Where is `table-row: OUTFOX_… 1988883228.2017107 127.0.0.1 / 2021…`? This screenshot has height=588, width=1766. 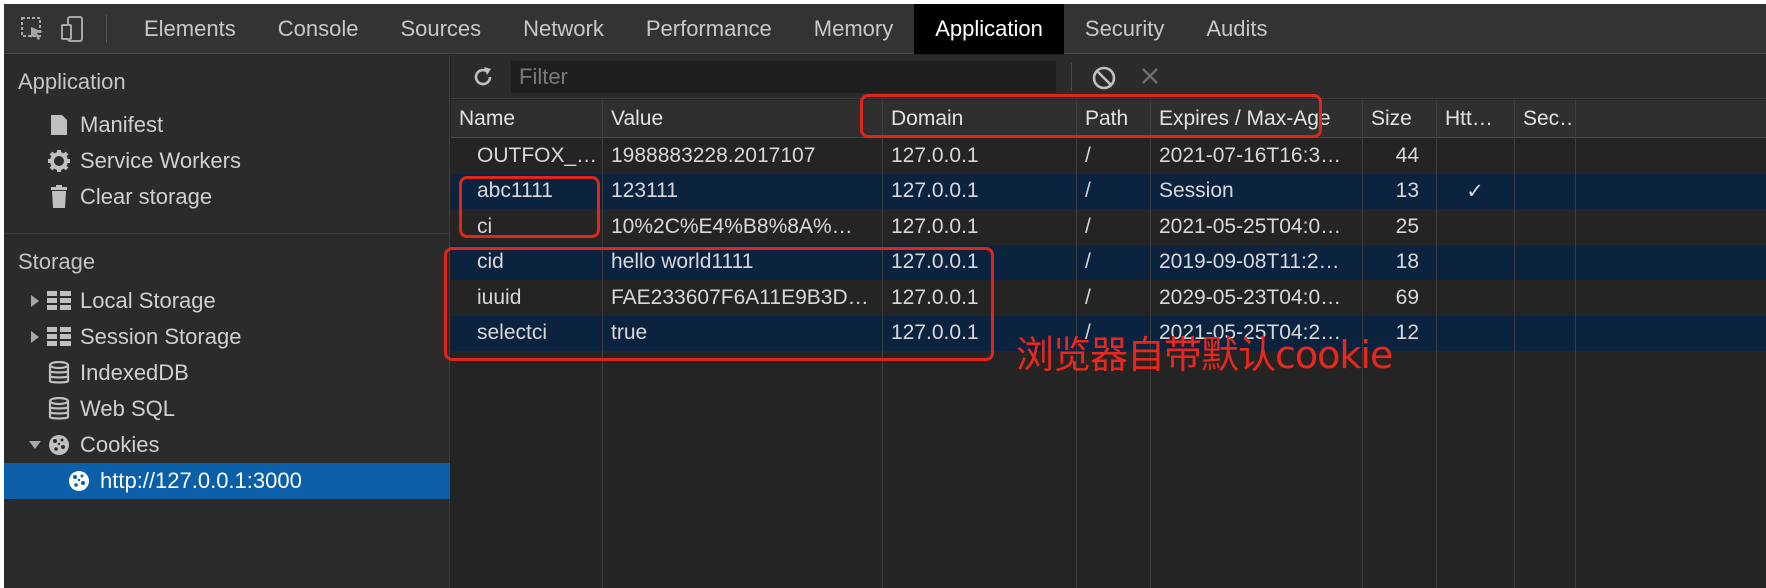
table-row: OUTFOX_… 1988883228.2017107 127.0.0.1 / 2021… is located at coordinates (1108, 156).